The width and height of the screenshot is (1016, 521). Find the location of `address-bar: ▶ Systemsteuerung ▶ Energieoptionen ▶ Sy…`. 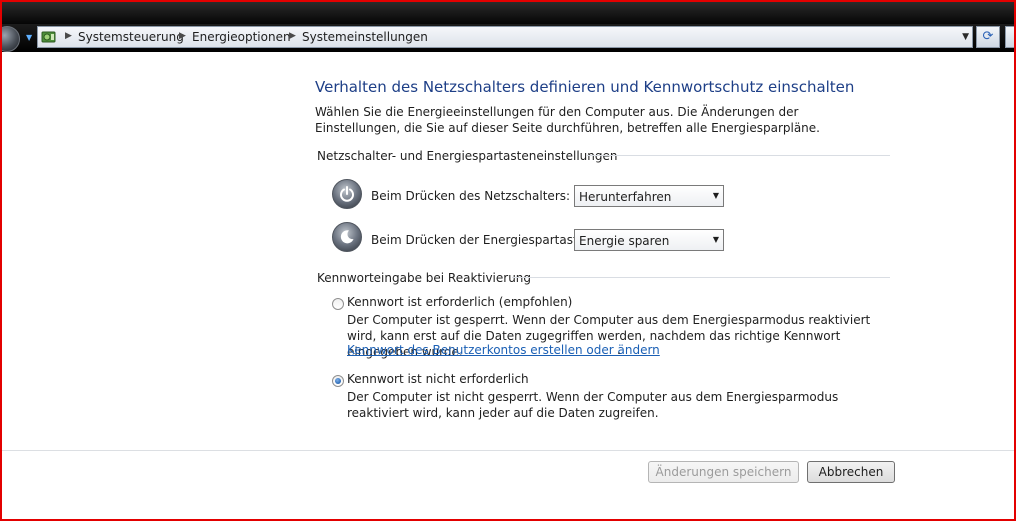

address-bar: ▶ Systemsteuerung ▶ Energieoptionen ▶ Sy… is located at coordinates (505, 37).